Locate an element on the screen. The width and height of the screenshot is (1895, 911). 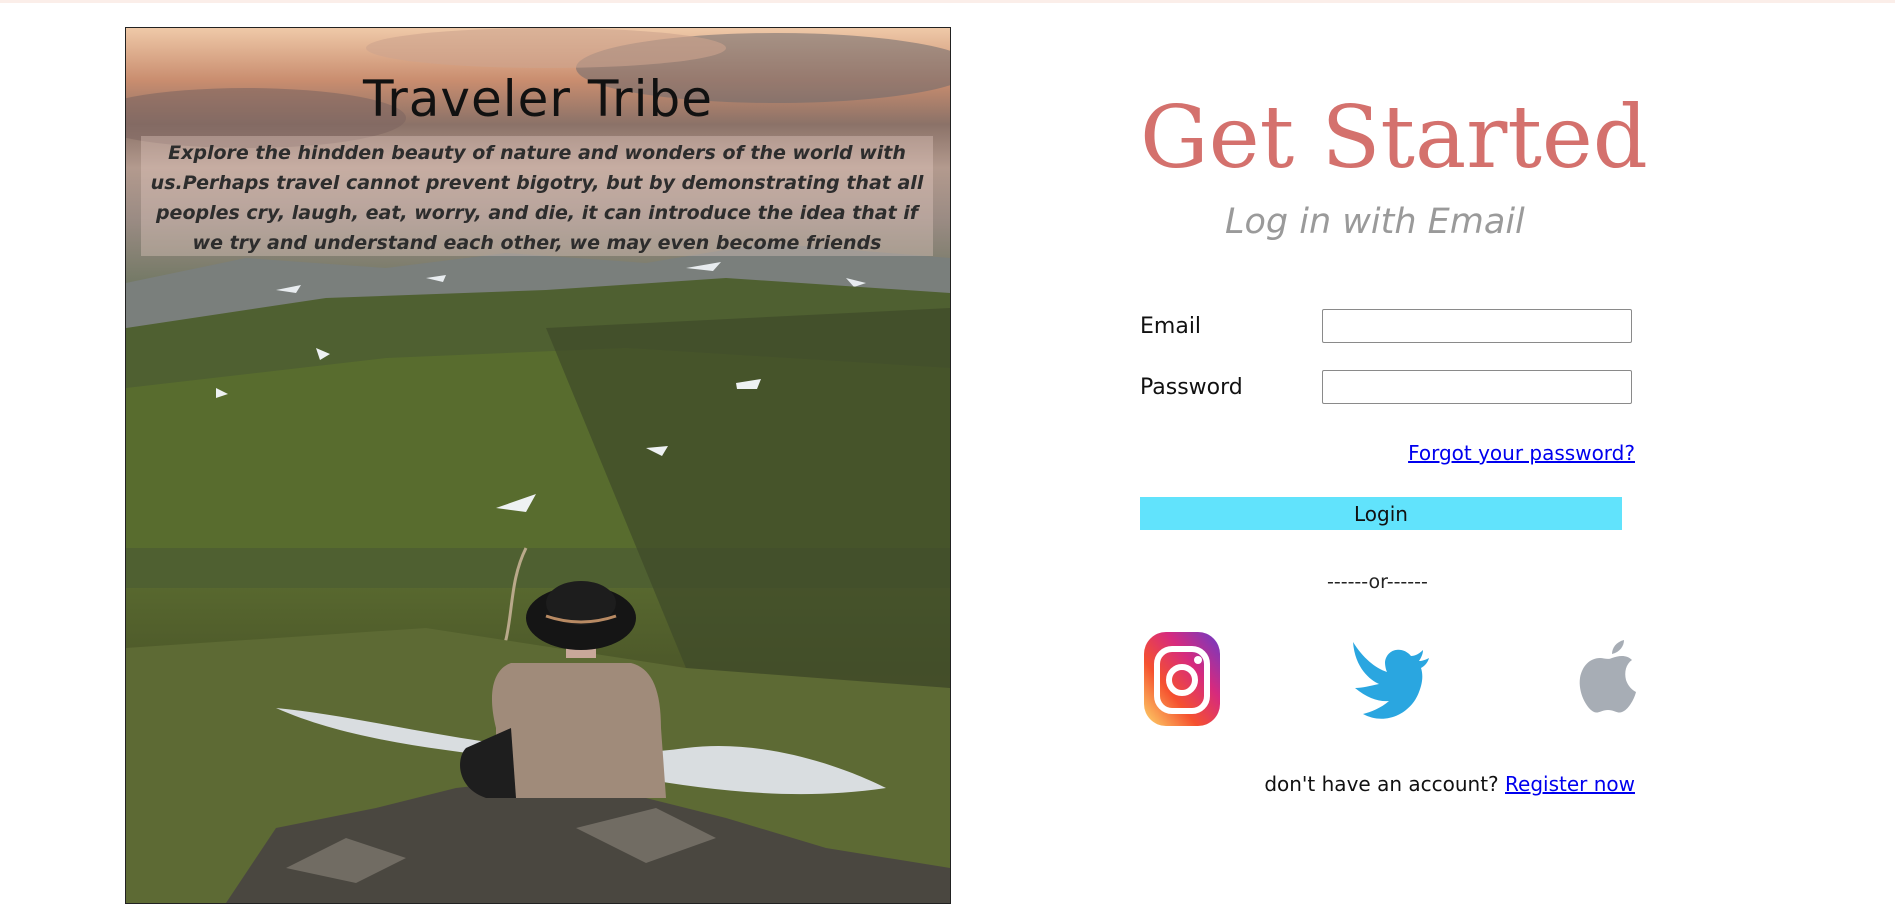
apple-button is located at coordinates (1610, 678).